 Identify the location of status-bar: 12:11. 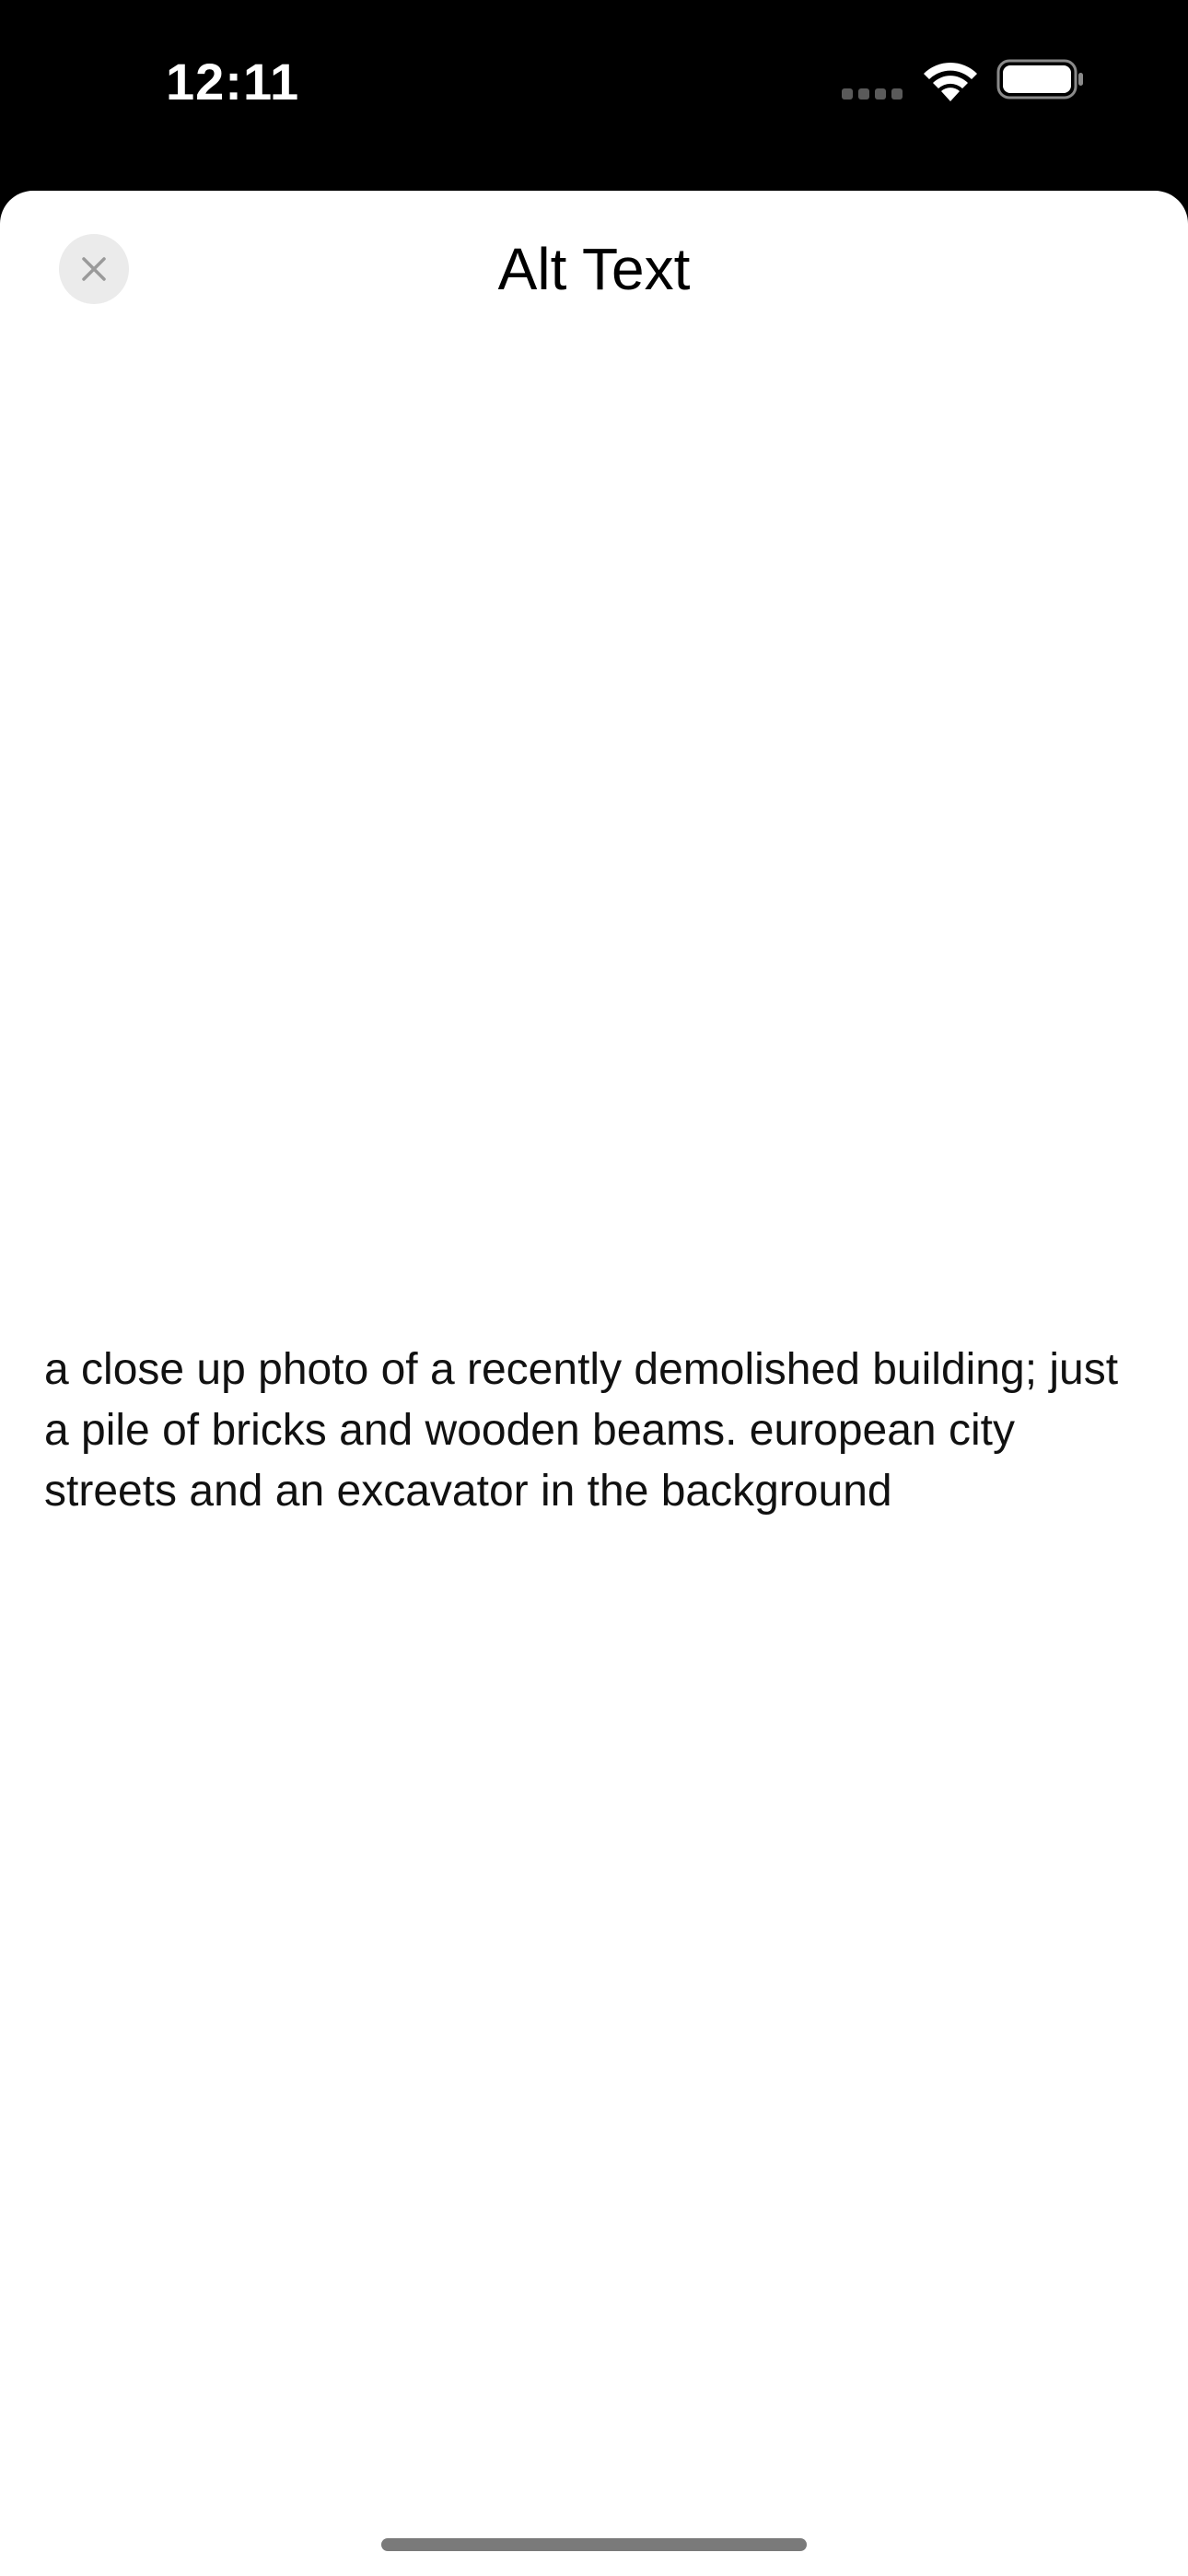
(594, 92).